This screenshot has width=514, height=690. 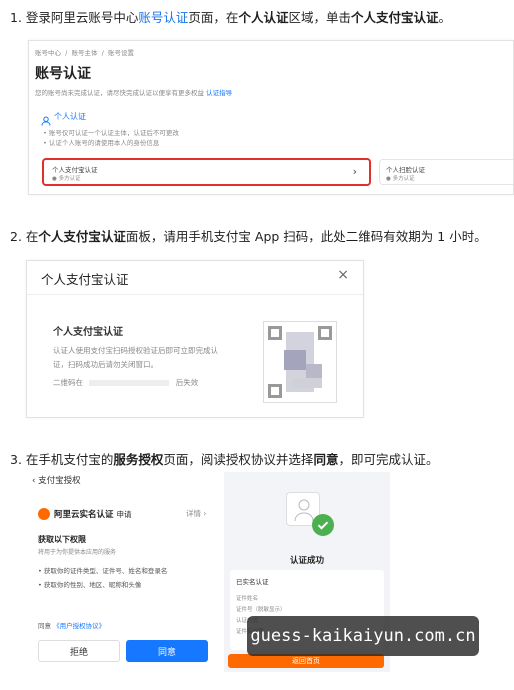 I want to click on qr-expiry: 二维码在 后失效, so click(x=125, y=382).